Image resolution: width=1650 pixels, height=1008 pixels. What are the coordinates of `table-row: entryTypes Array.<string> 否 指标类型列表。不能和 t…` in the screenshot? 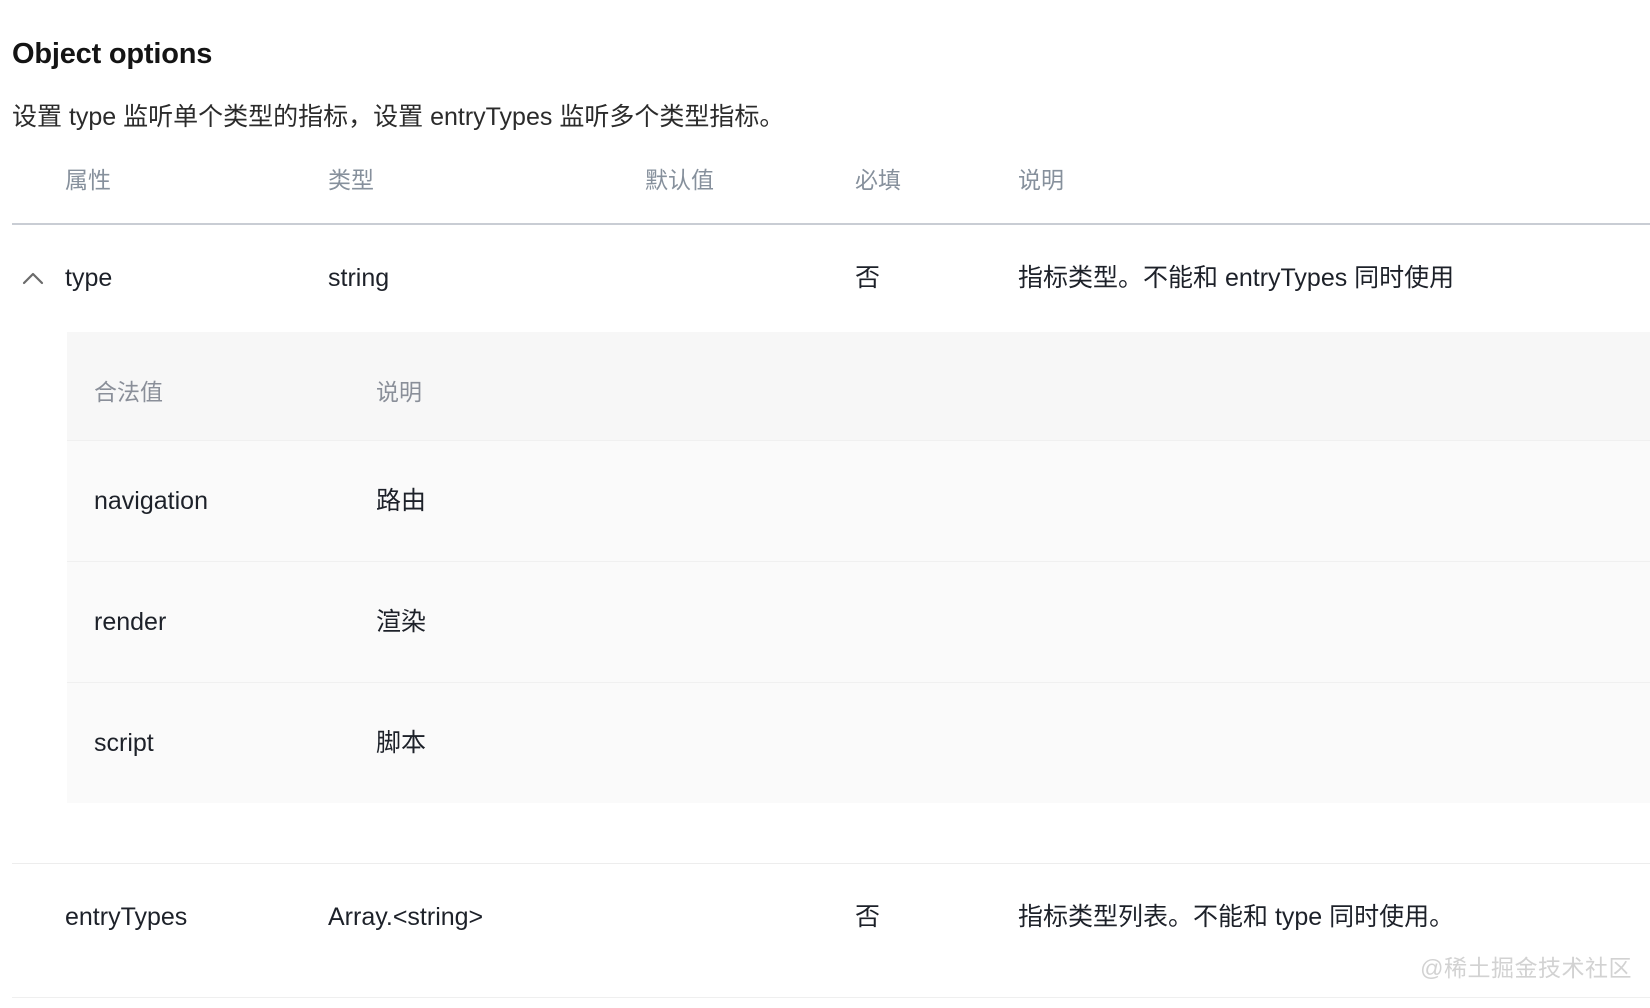 It's located at (831, 917).